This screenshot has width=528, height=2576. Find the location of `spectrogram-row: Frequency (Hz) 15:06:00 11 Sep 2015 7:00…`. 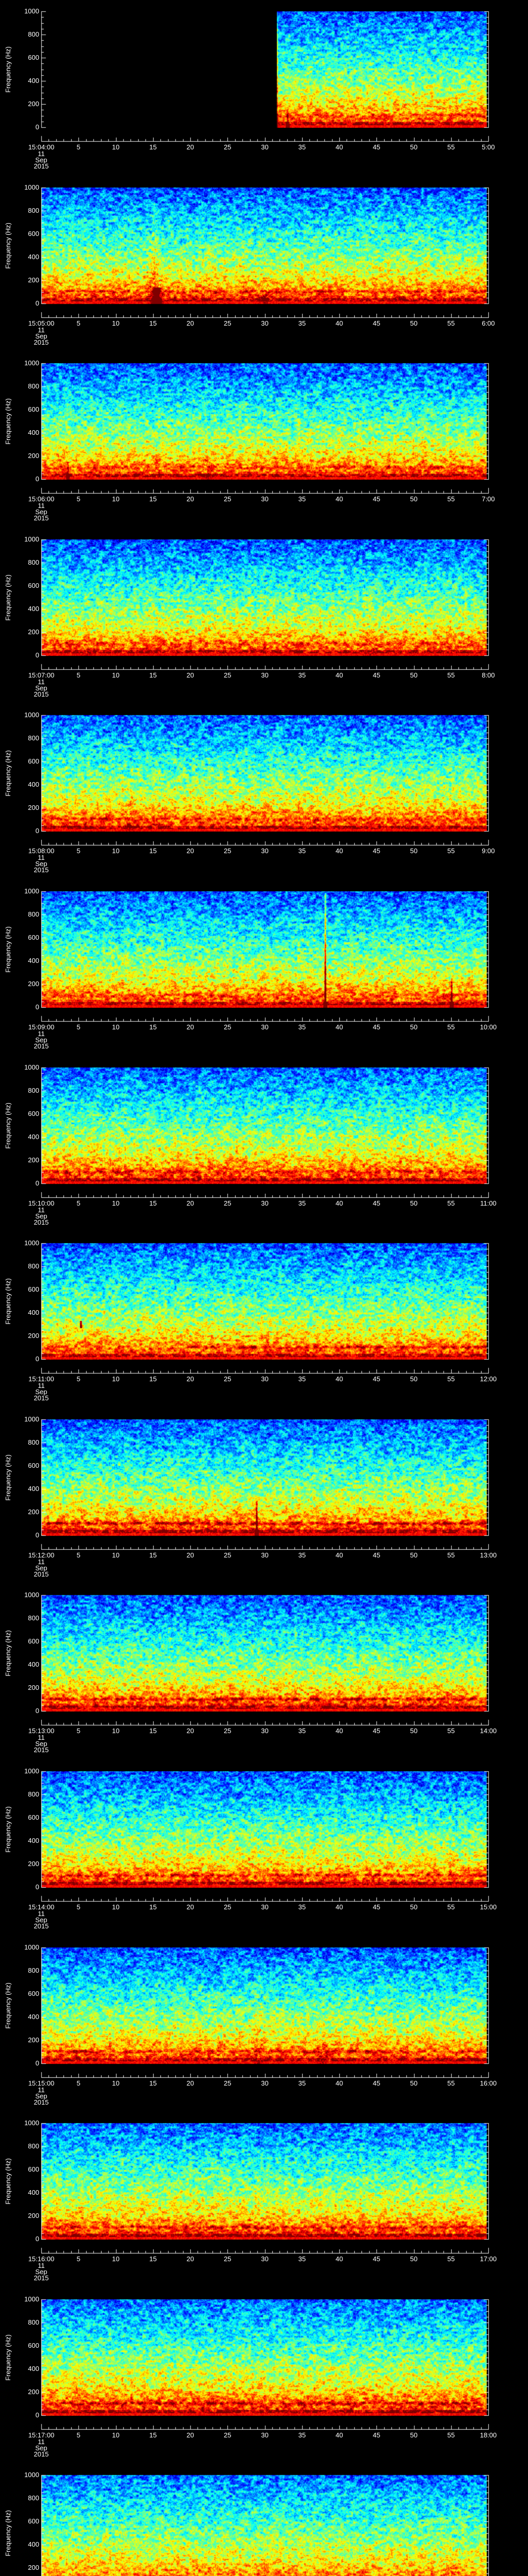

spectrogram-row: Frequency (Hz) 15:06:00 11 Sep 2015 7:00… is located at coordinates (264, 449).